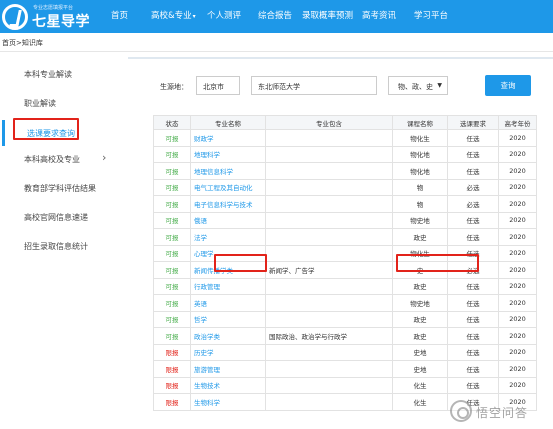 This screenshot has height=429, width=553. Describe the element at coordinates (228, 369) in the screenshot. I see `major-link: 旅游管理` at that location.